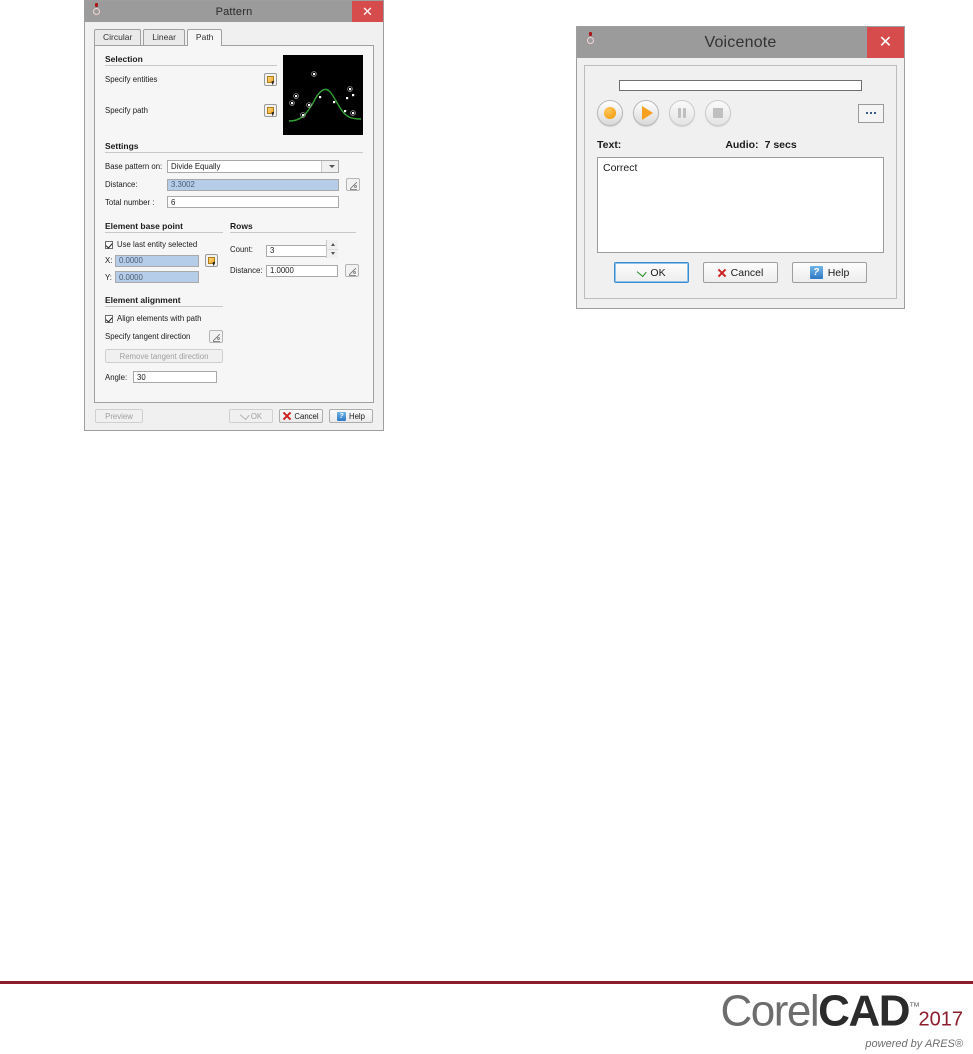 This screenshot has width=973, height=1054. Describe the element at coordinates (780, 145) in the screenshot. I see `audio-duration: 7 secs` at that location.